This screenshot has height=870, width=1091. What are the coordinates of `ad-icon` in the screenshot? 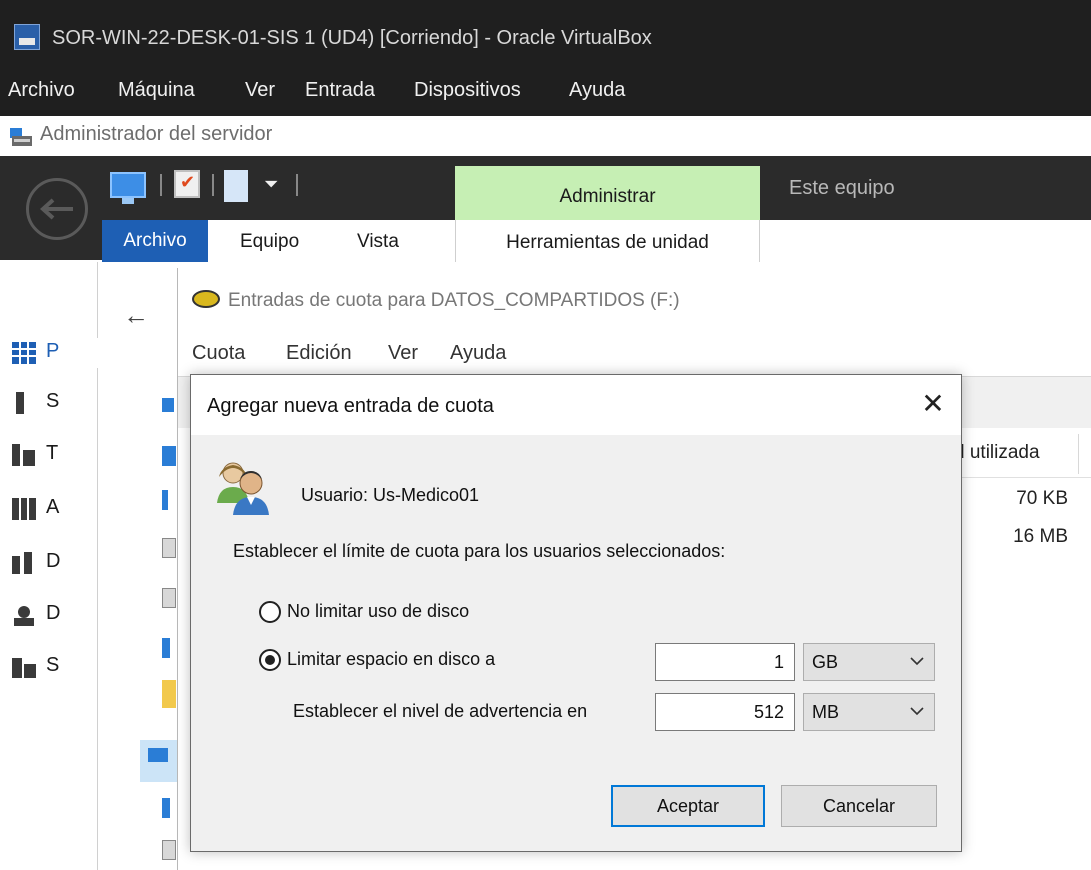 It's located at (24, 509).